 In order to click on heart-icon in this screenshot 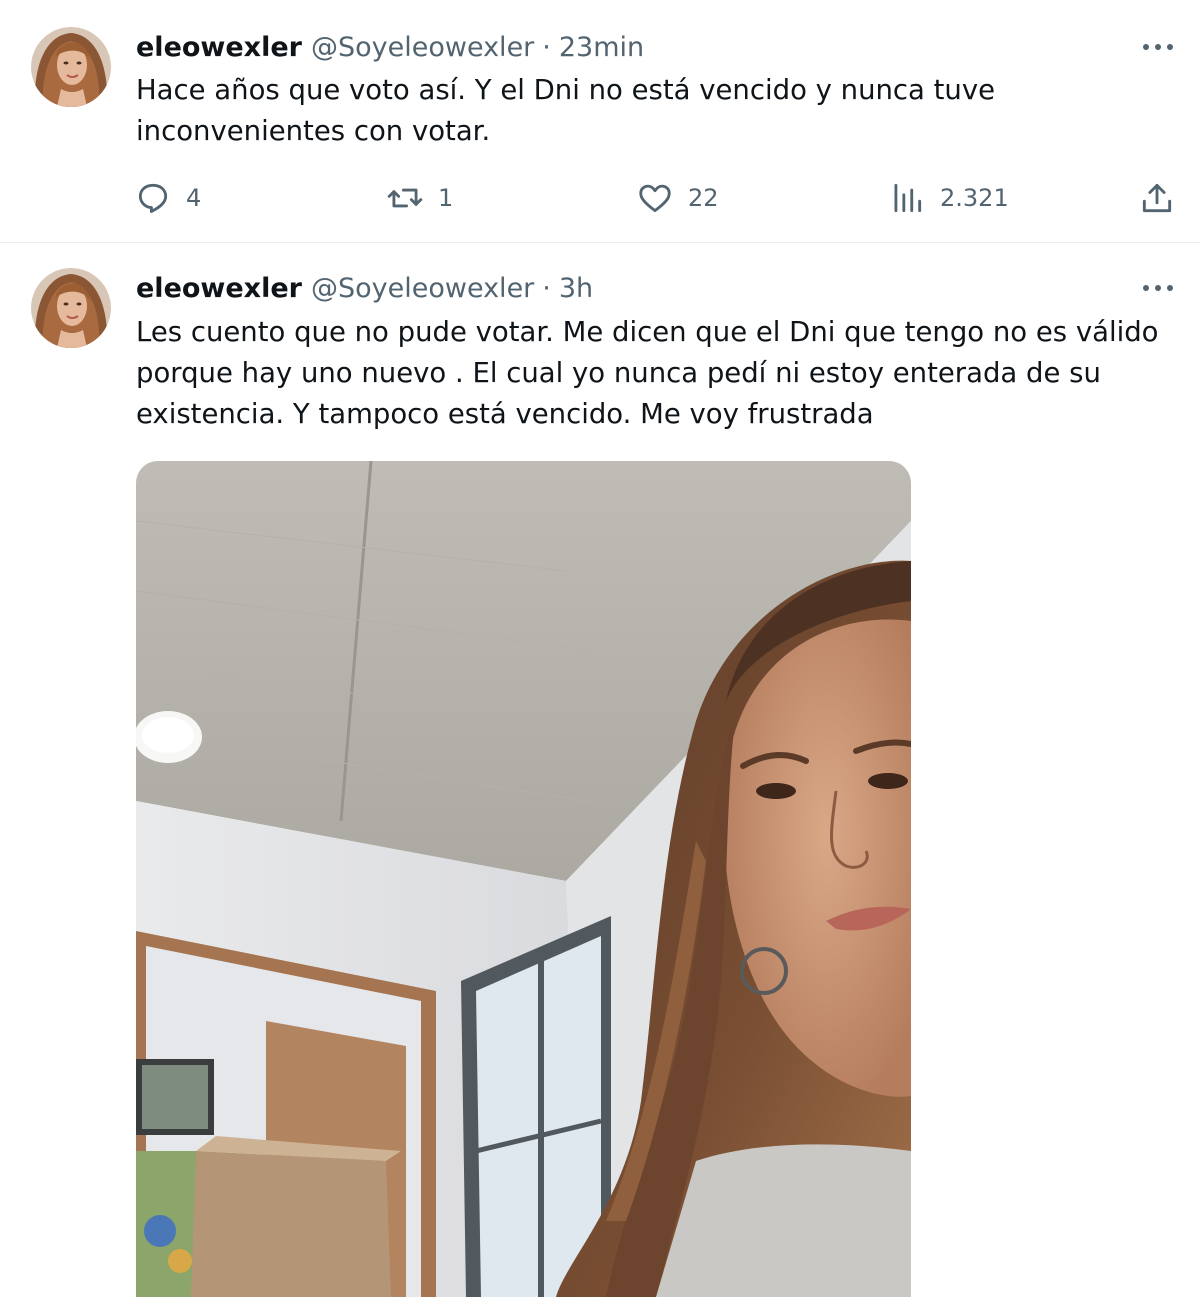, I will do `click(655, 198)`.